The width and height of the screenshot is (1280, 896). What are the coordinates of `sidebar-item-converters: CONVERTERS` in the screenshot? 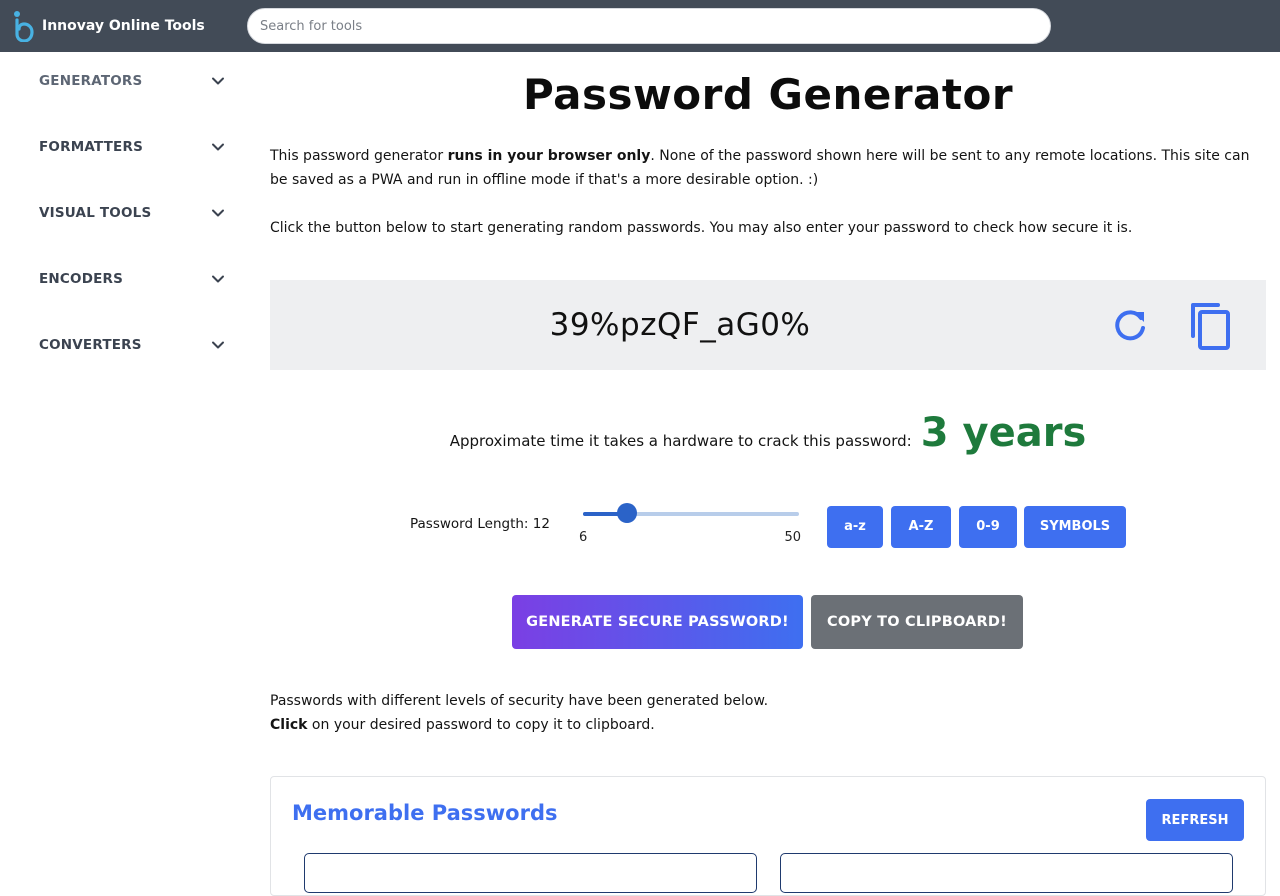 It's located at (134, 345).